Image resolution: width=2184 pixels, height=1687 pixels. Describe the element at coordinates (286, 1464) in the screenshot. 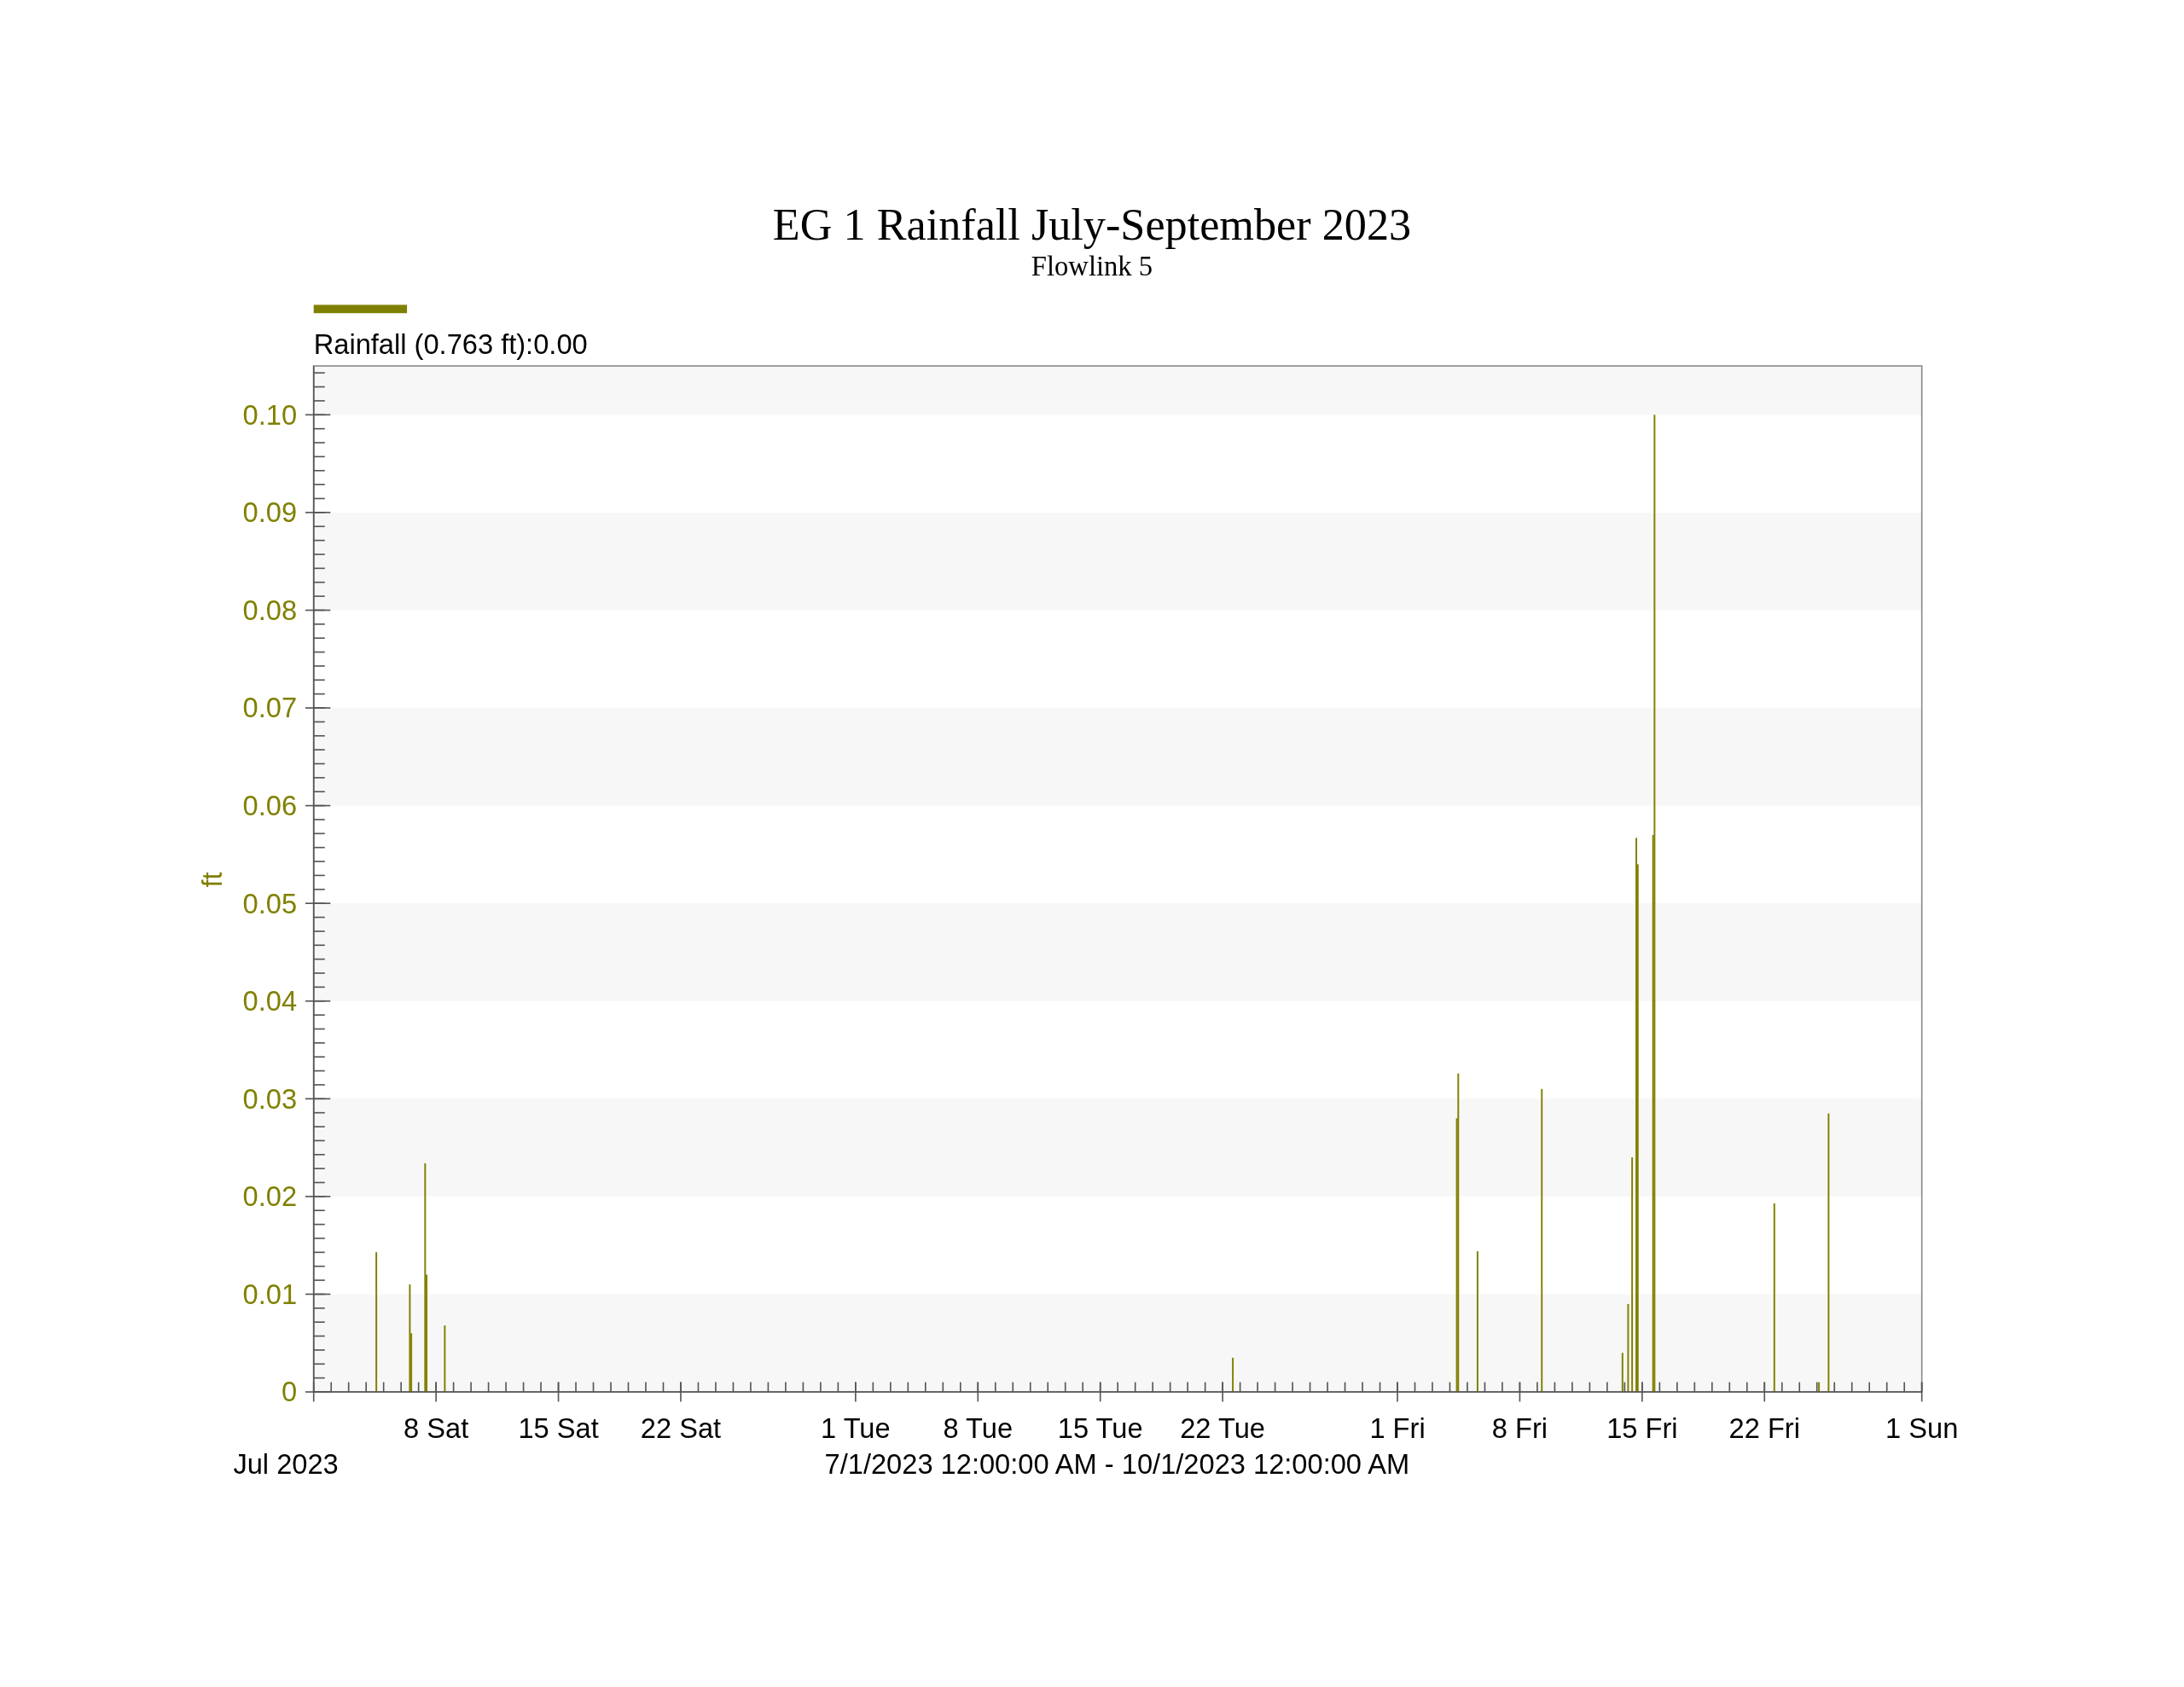

I see `period-label: Jul 2023` at that location.